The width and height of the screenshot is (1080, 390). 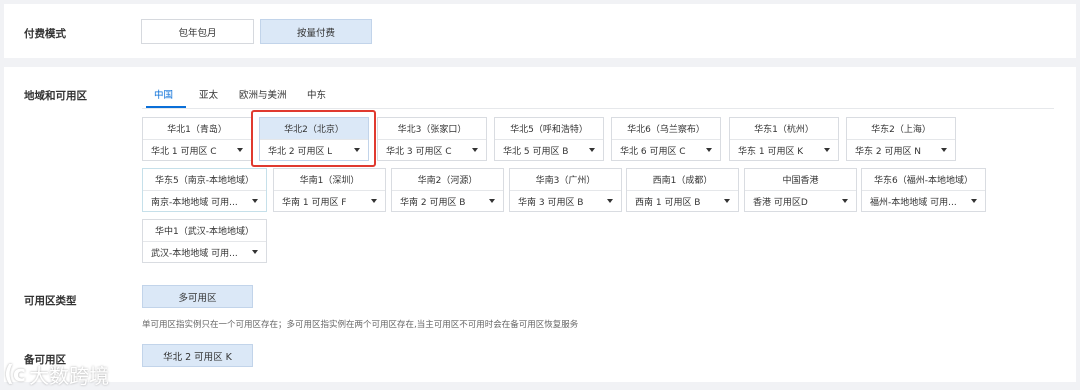 I want to click on zone-region-name: 华北6（乌兰察布）, so click(x=666, y=130).